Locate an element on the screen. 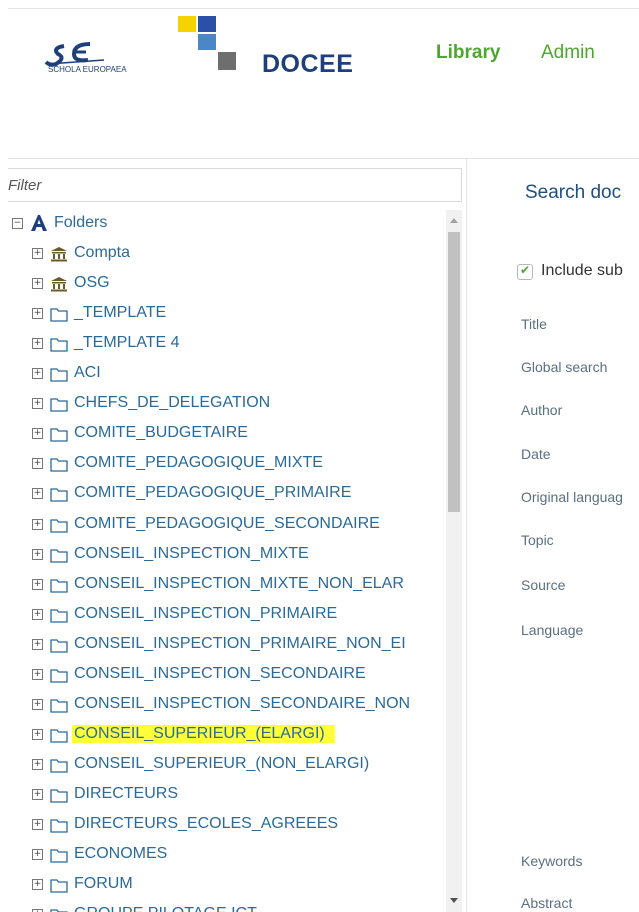 The height and width of the screenshot is (912, 639). nav-library-link: Library is located at coordinates (468, 53).